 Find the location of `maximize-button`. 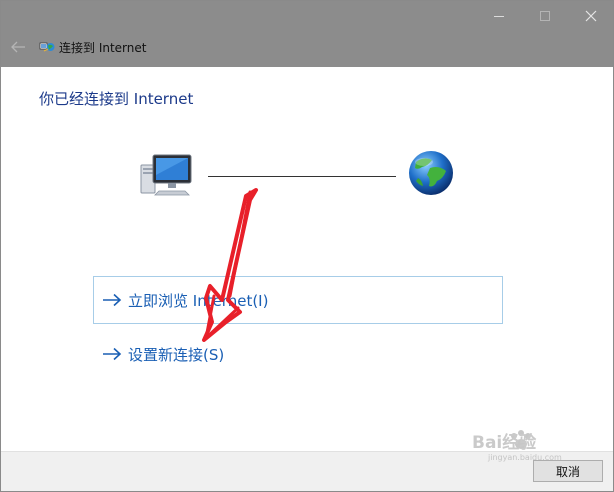

maximize-button is located at coordinates (545, 16).